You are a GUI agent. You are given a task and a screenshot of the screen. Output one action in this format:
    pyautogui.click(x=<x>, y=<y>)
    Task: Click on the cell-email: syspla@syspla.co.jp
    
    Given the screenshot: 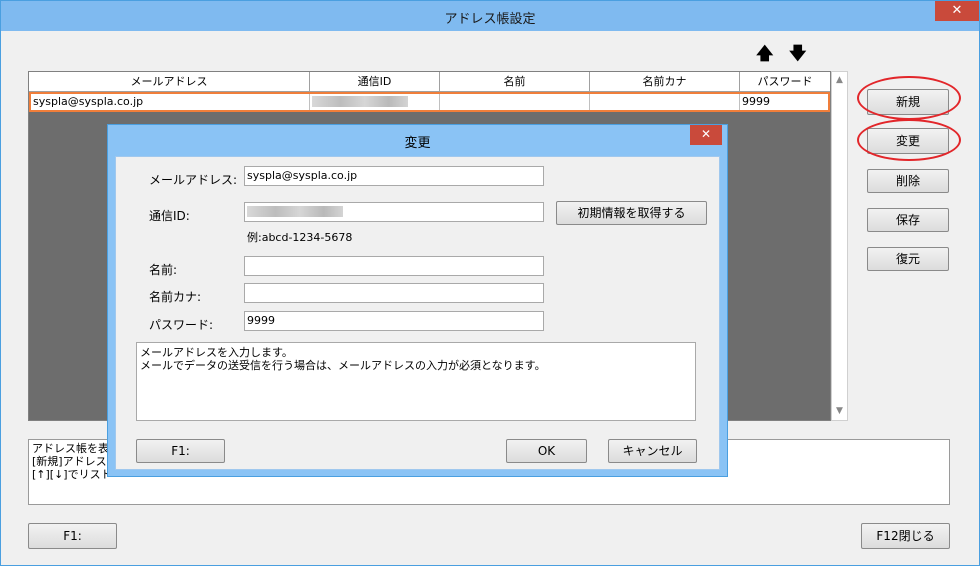 What is the action you would take?
    pyautogui.click(x=170, y=102)
    